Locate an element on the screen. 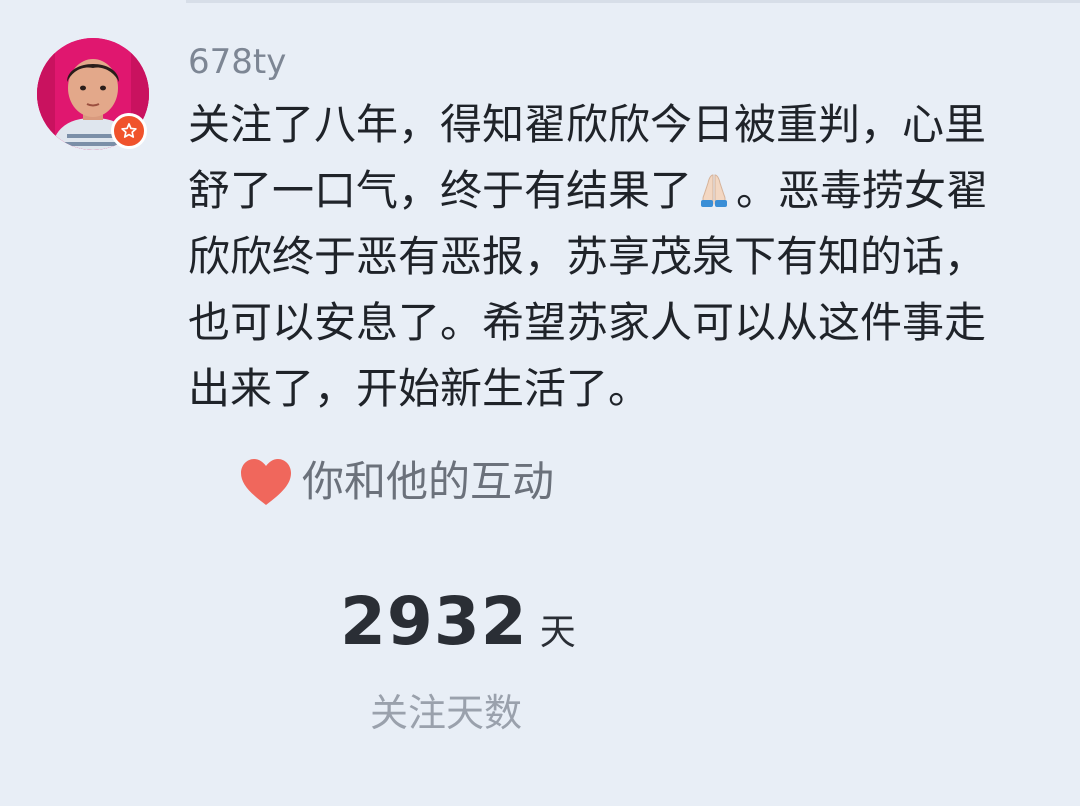 This screenshot has height=806, width=1080. interaction-section: 你和他的互动 is located at coordinates (396, 482).